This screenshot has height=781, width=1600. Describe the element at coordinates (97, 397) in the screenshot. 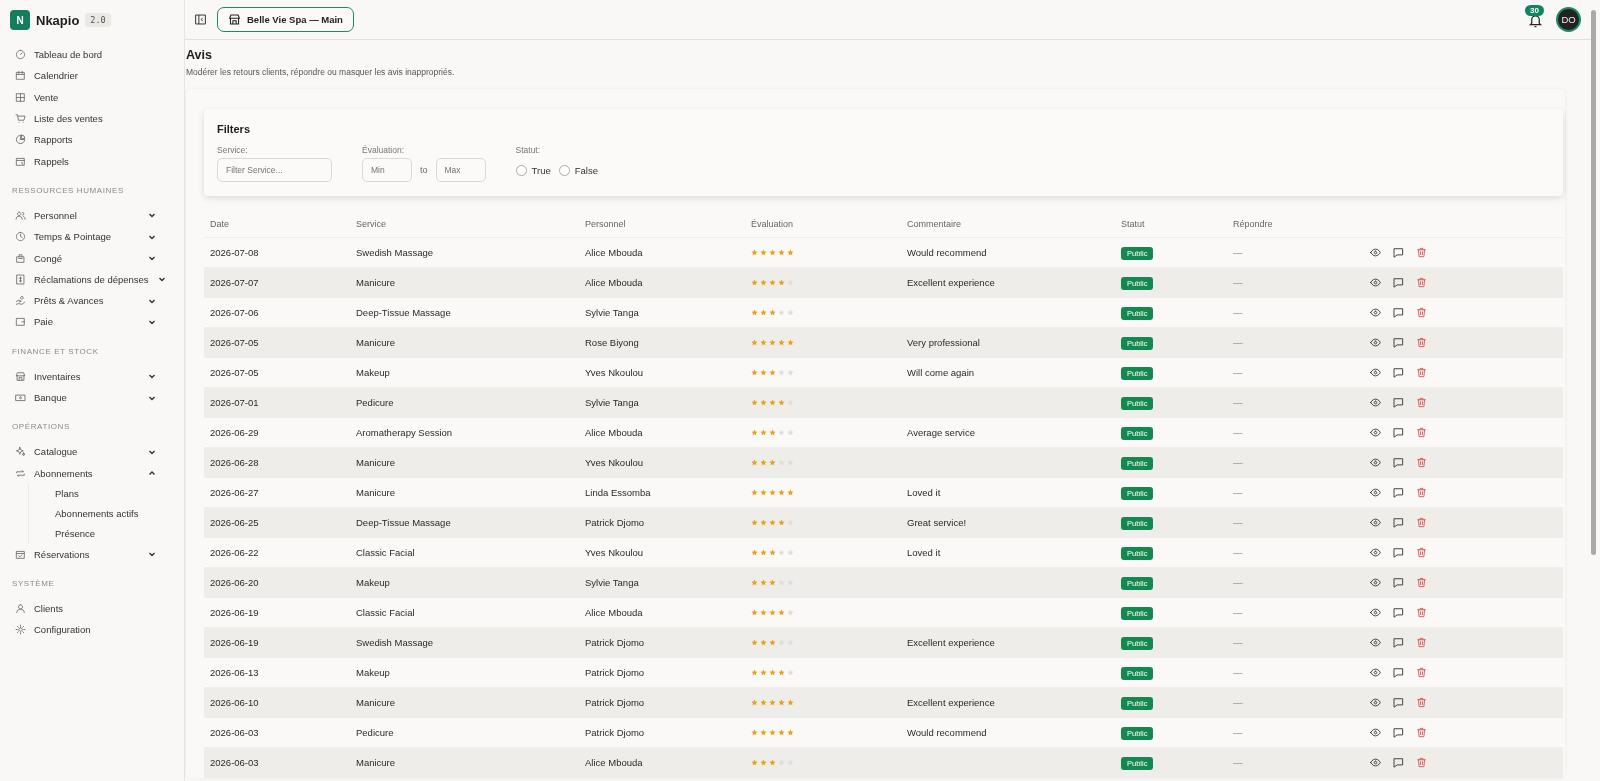

I see `nav-item: Banque` at that location.